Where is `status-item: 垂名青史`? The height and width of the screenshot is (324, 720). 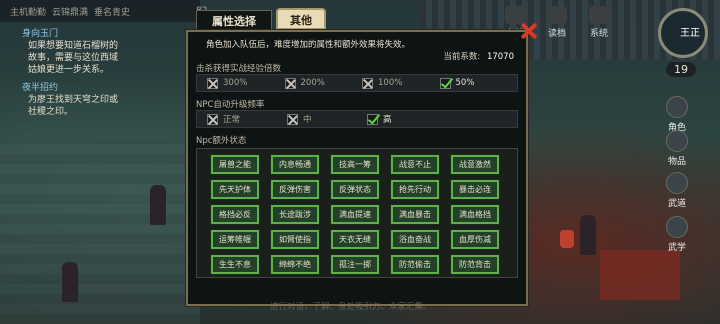
status-item: 垂名青史 is located at coordinates (112, 12).